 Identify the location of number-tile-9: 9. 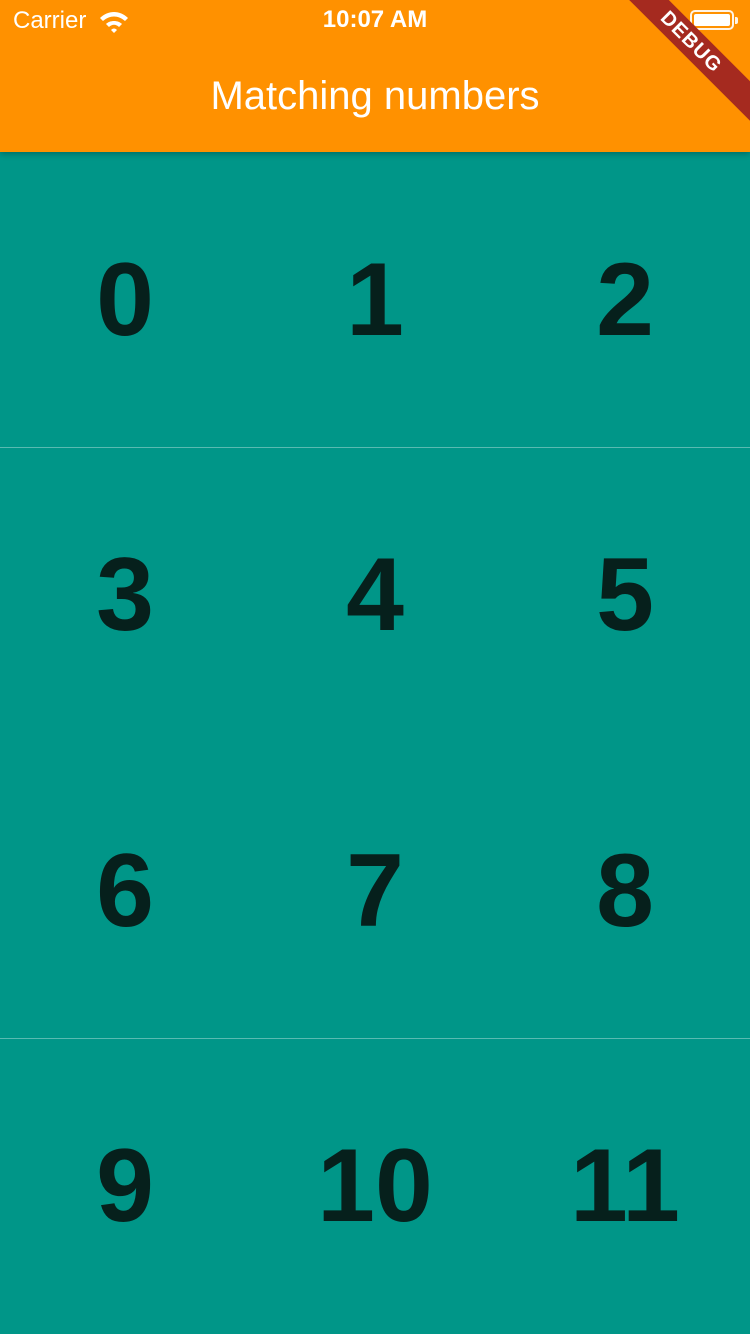
(125, 1186).